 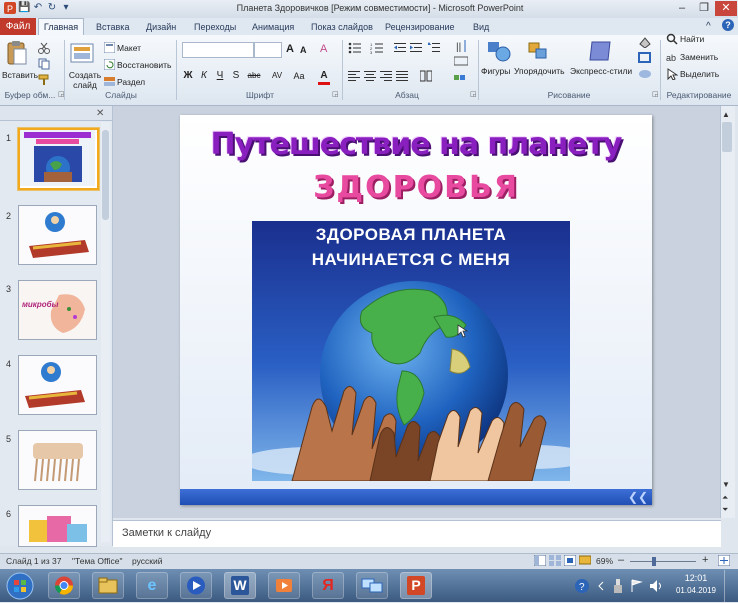 What do you see at coordinates (204, 76) in the screenshot?
I see `italic-button: К` at bounding box center [204, 76].